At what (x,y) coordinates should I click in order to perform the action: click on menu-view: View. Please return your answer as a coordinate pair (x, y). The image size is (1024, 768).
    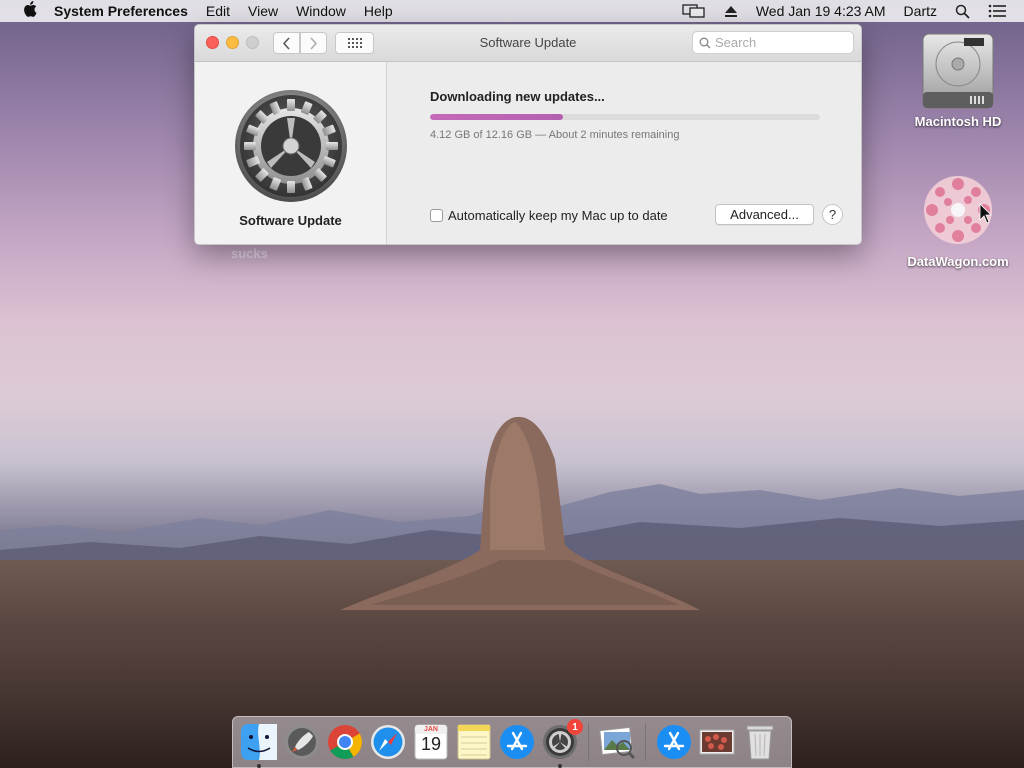
    Looking at the image, I should click on (263, 11).